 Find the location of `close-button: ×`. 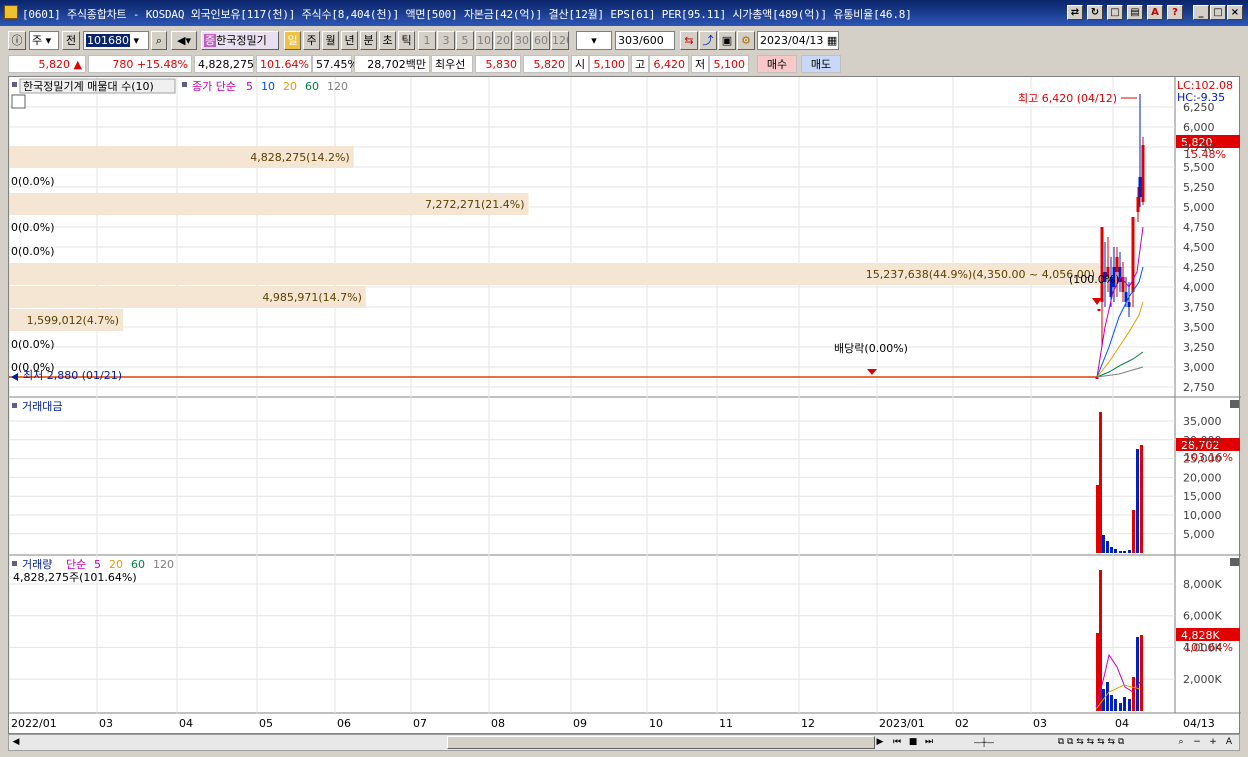

close-button: × is located at coordinates (1235, 12).